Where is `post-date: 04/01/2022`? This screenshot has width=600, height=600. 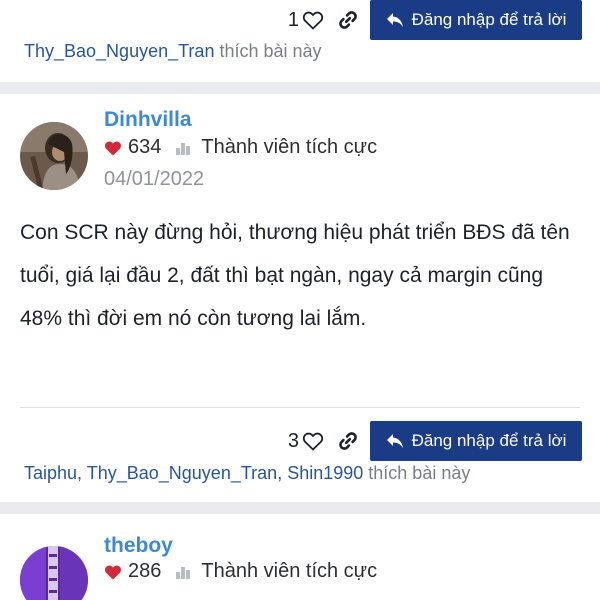
post-date: 04/01/2022 is located at coordinates (154, 179).